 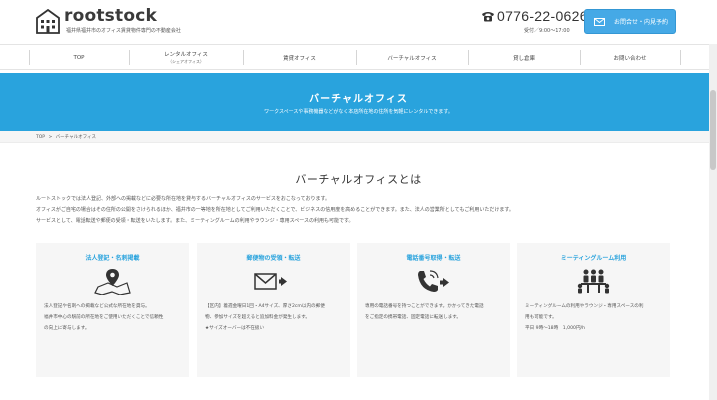 What do you see at coordinates (40, 137) in the screenshot?
I see `breadcrumb-home-link: TOP` at bounding box center [40, 137].